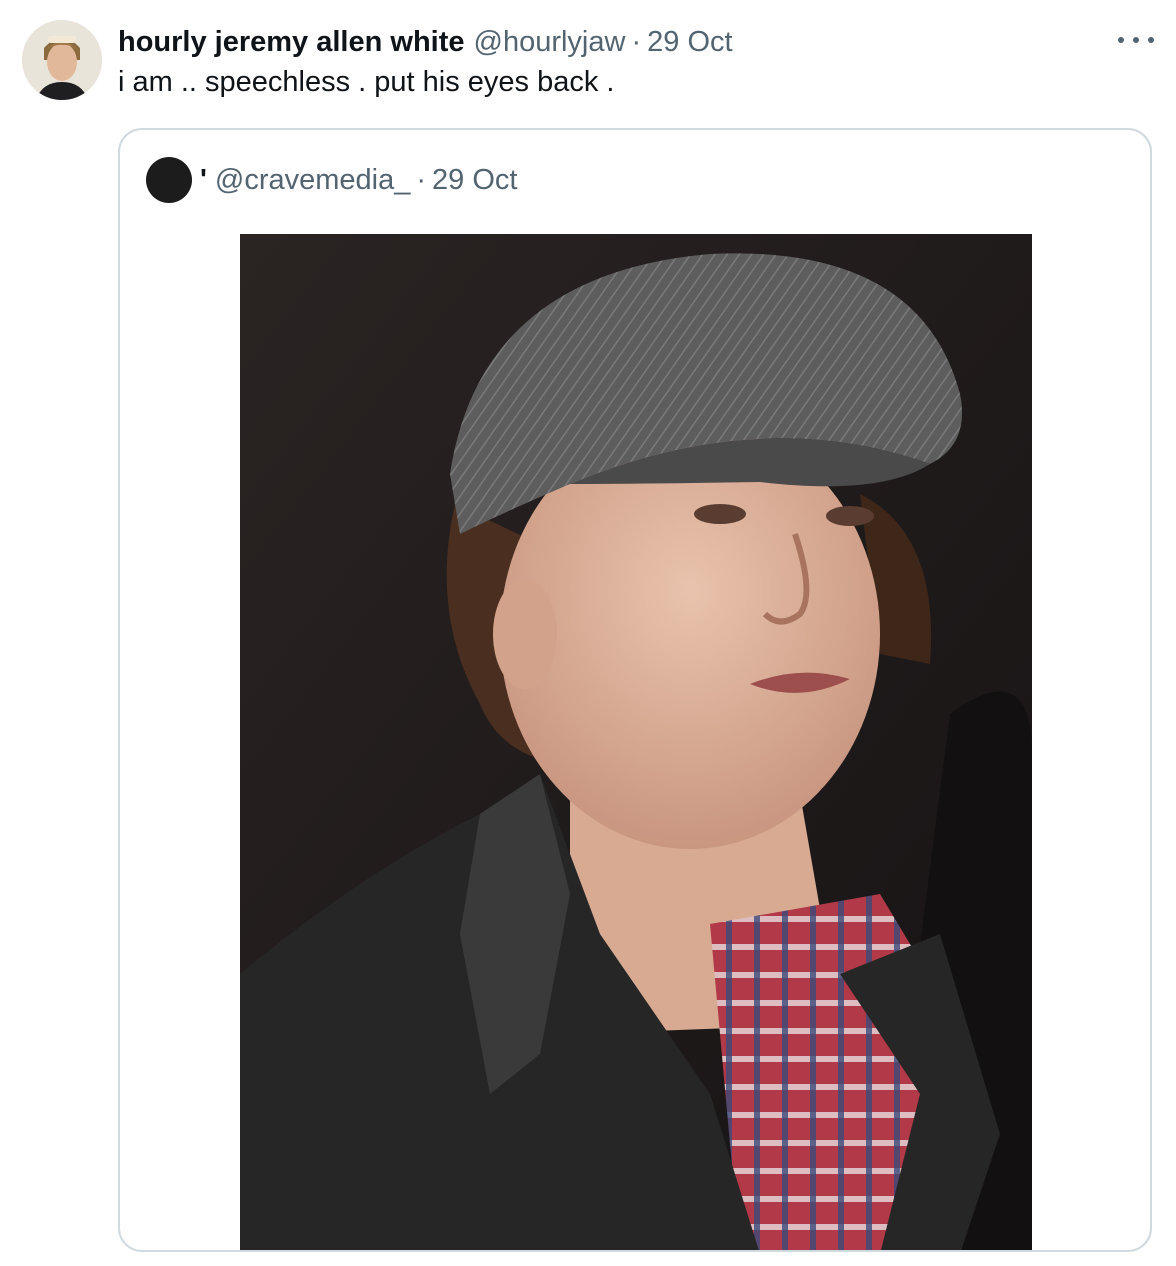 The height and width of the screenshot is (1266, 1176). I want to click on quoted-author-name: ', so click(203, 180).